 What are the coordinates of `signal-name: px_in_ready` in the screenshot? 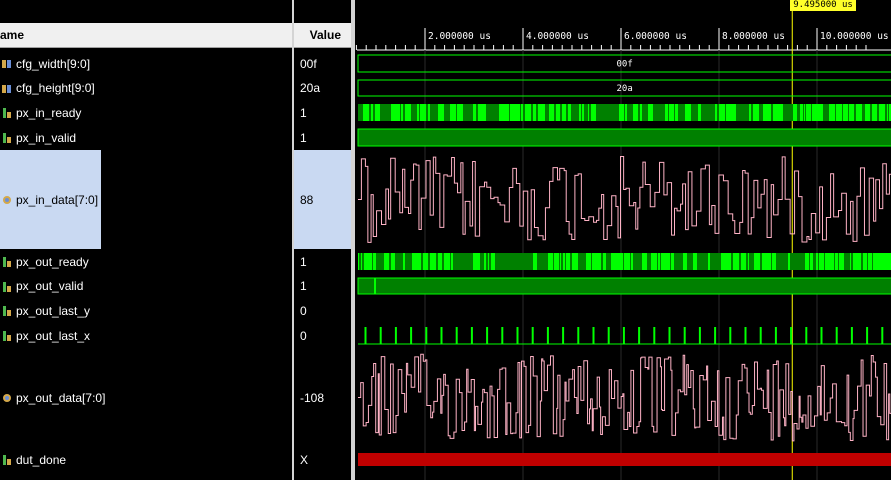 It's located at (49, 112).